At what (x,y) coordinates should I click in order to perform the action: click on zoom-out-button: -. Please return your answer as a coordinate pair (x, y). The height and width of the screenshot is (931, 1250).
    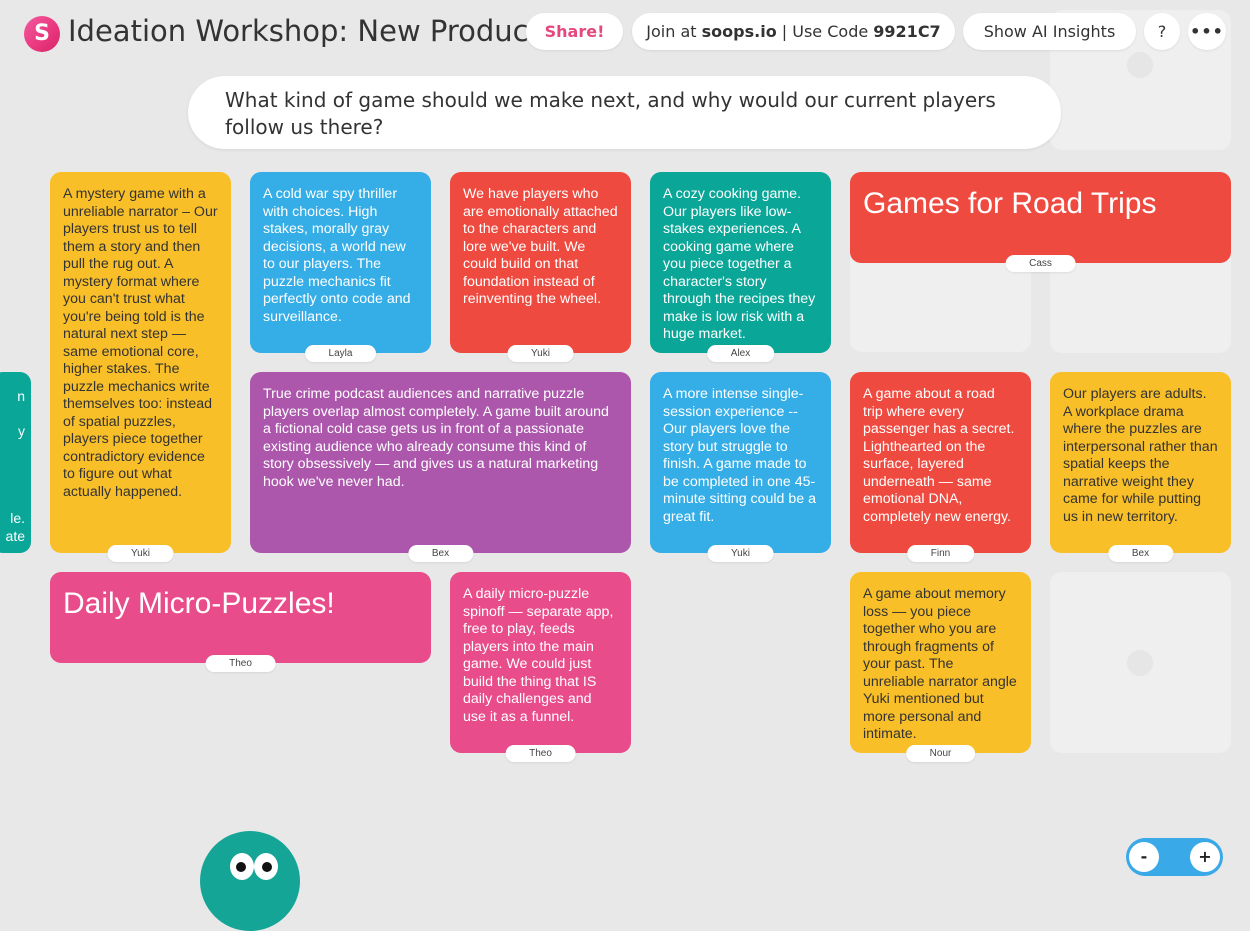
    Looking at the image, I should click on (1144, 857).